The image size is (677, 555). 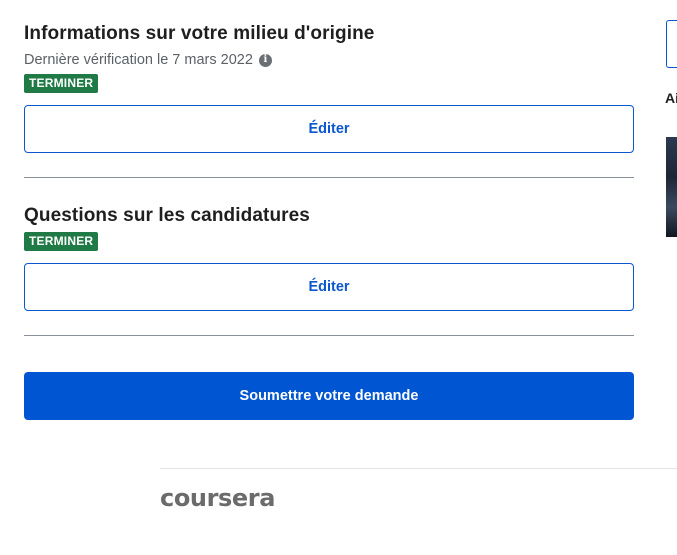 What do you see at coordinates (329, 129) in the screenshot?
I see `edit-origin-button: Éditer` at bounding box center [329, 129].